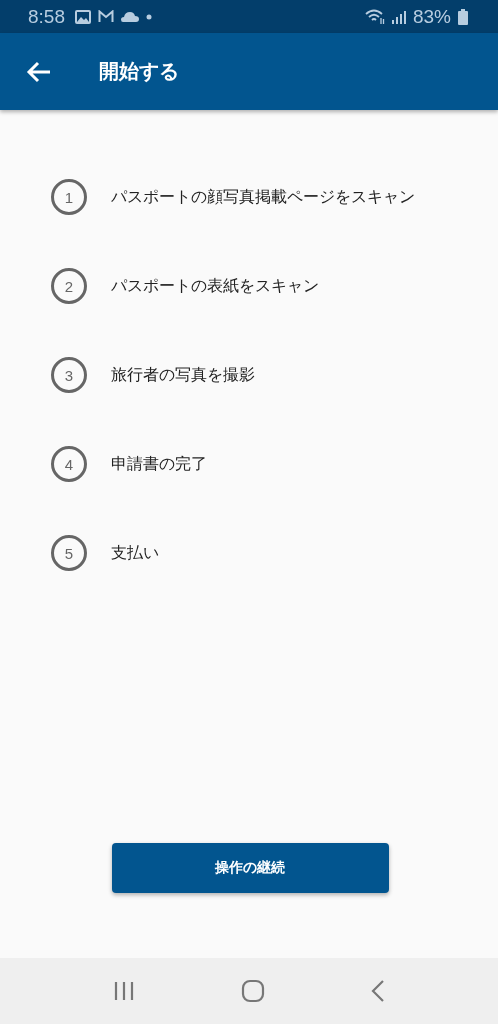 The width and height of the screenshot is (498, 1024). I want to click on step-number: 4, so click(69, 464).